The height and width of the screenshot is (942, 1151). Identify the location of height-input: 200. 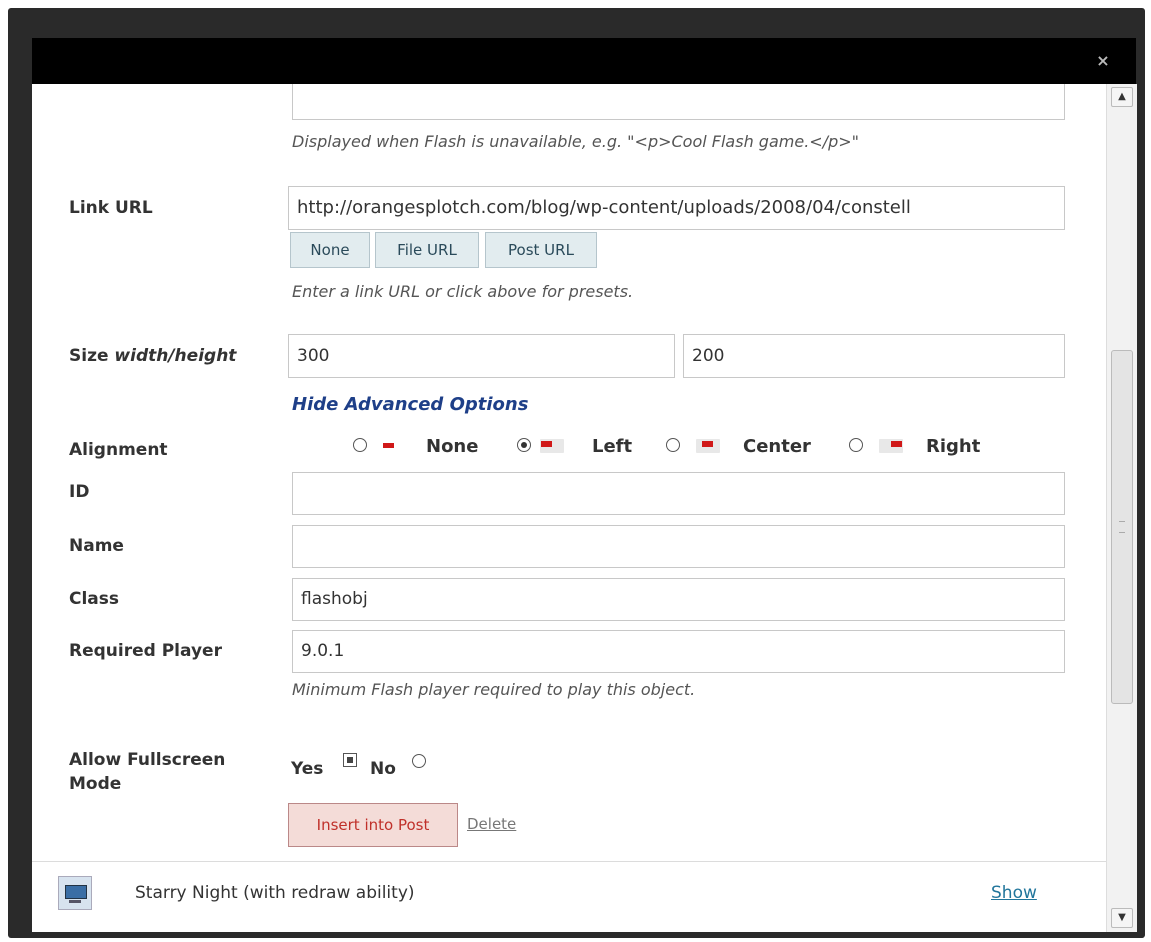
(874, 356).